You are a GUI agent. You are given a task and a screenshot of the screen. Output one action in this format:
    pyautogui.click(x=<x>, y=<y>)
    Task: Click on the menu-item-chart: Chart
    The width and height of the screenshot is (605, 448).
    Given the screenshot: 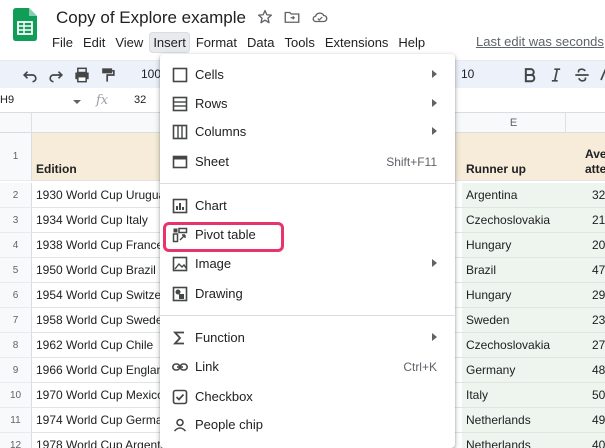 What is the action you would take?
    pyautogui.click(x=307, y=206)
    